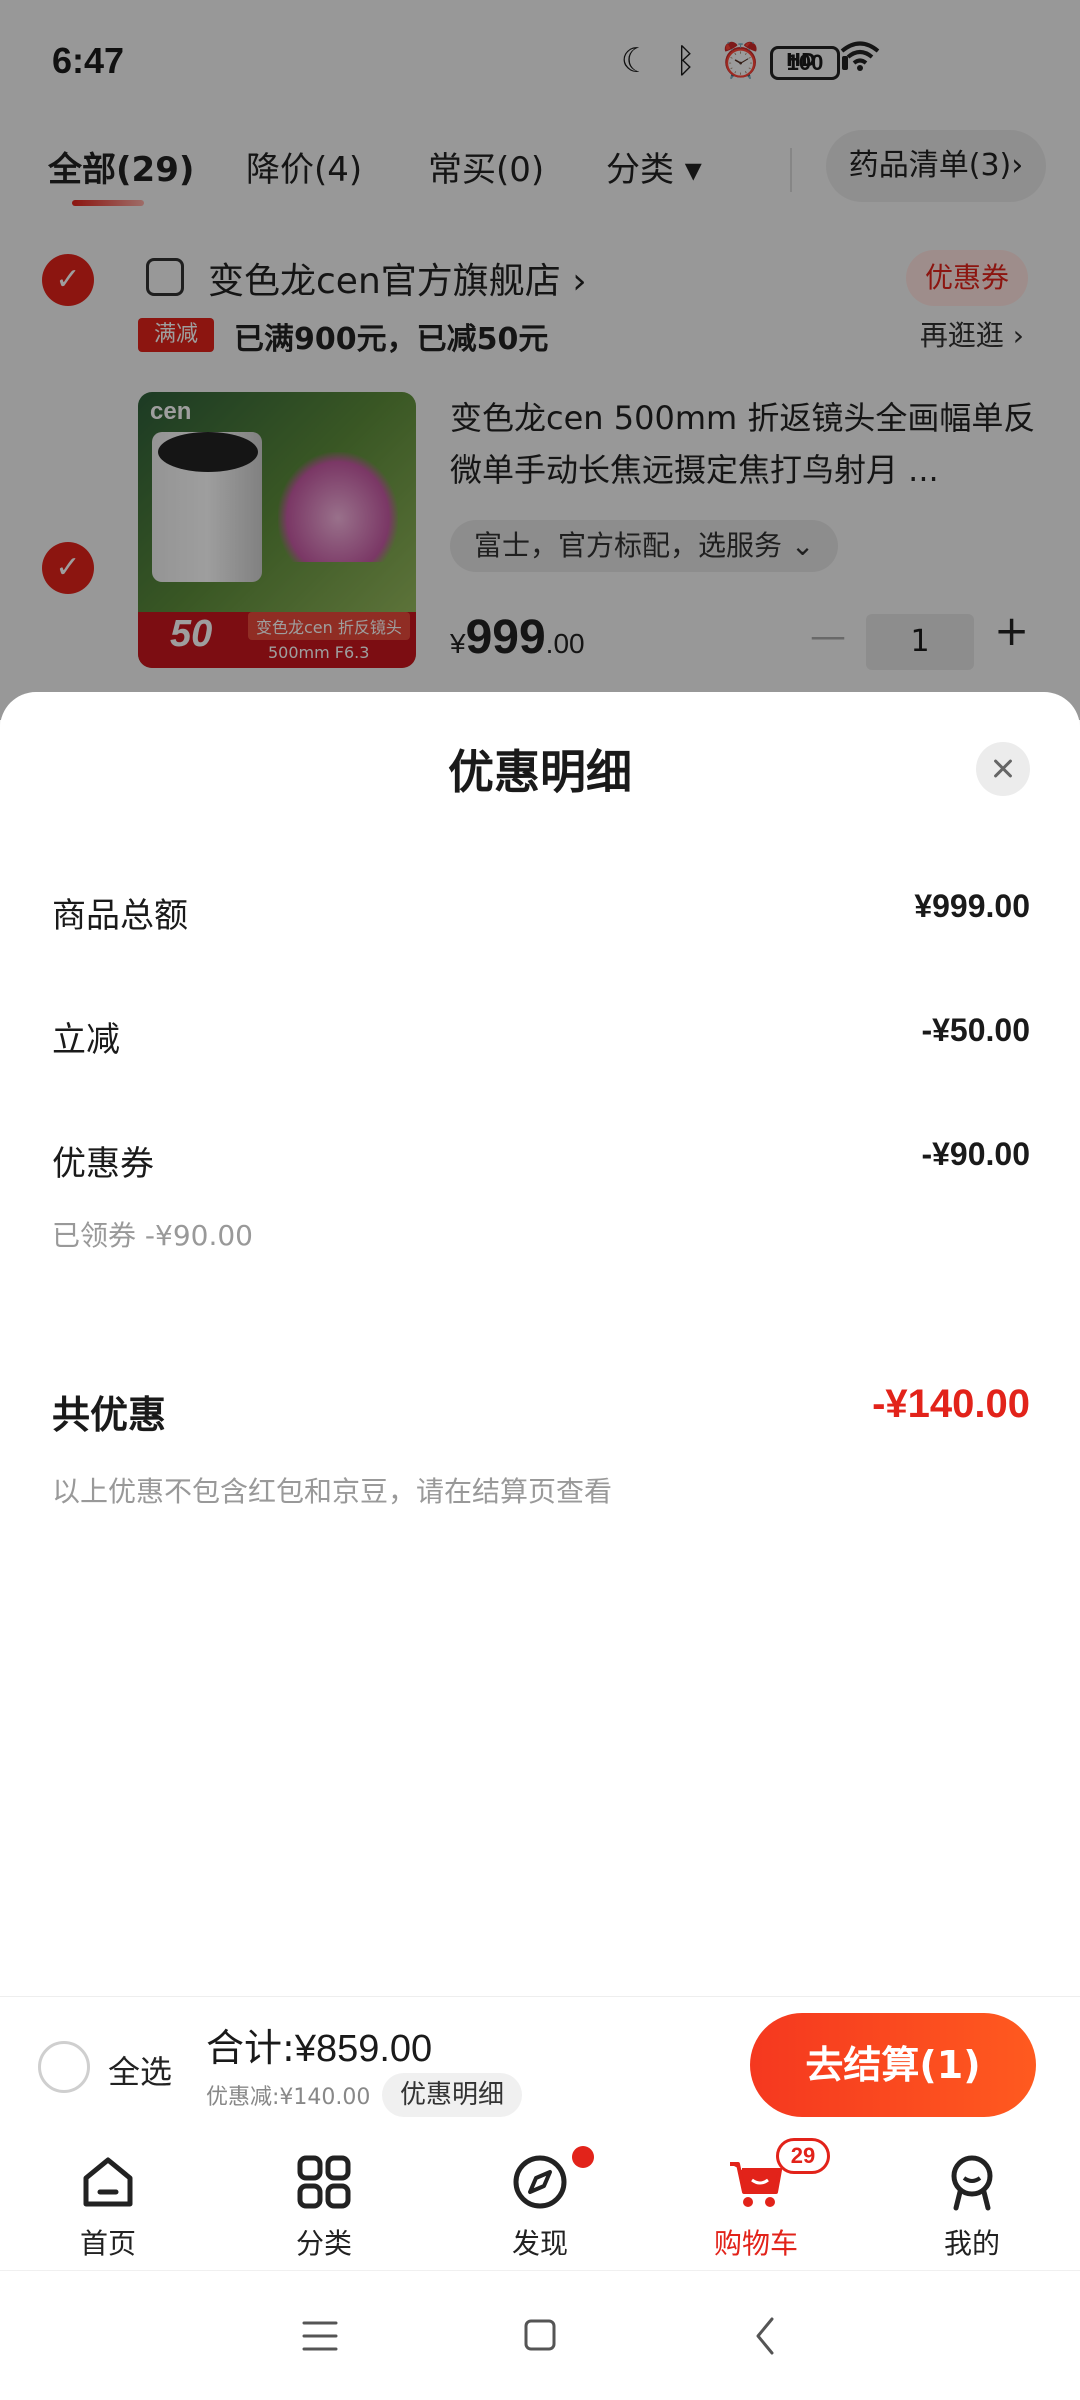  I want to click on coupon-note: 已领券 -¥90.00, so click(152, 1235).